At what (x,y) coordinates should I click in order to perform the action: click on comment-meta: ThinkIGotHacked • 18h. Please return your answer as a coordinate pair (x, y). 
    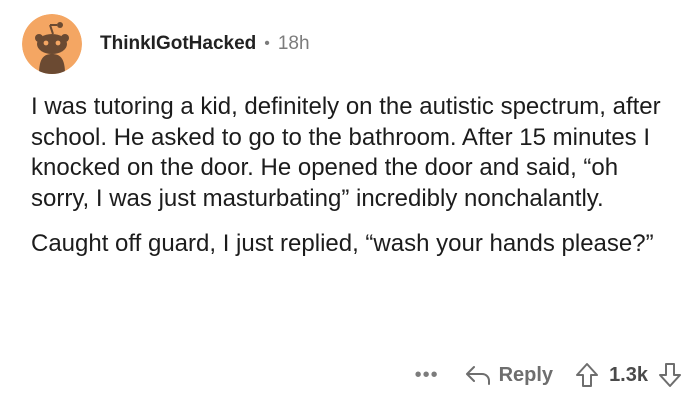
    Looking at the image, I should click on (205, 44).